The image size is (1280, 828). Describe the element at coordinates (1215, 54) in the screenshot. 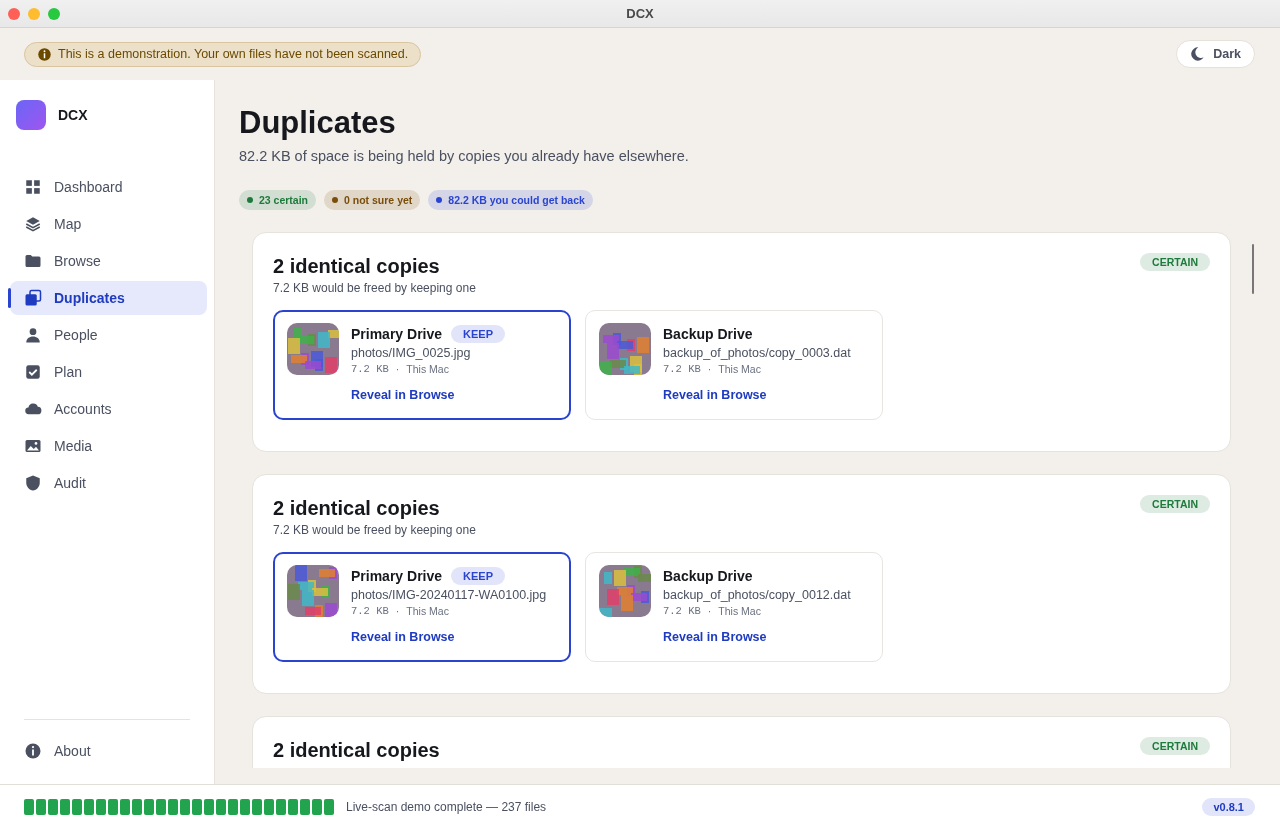

I see `theme-toggle-button: Dark` at that location.